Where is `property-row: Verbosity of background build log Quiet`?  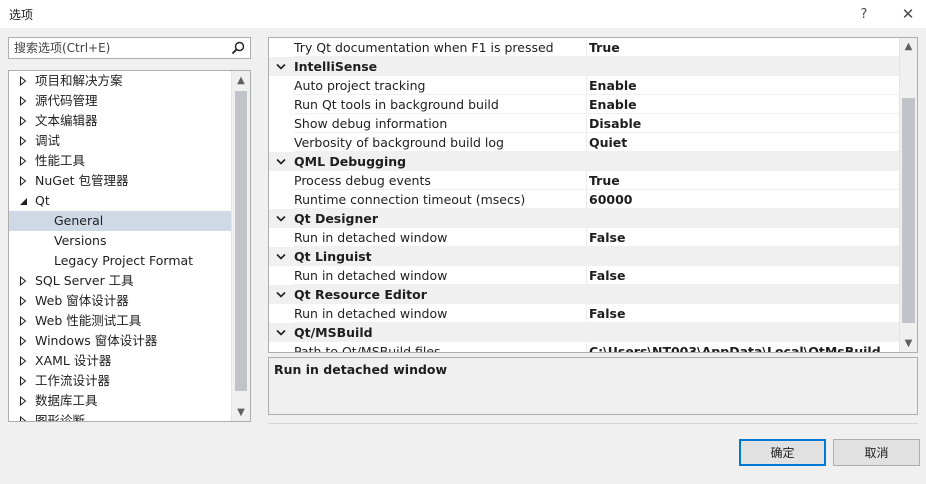
property-row: Verbosity of background build log Quiet is located at coordinates (584, 142).